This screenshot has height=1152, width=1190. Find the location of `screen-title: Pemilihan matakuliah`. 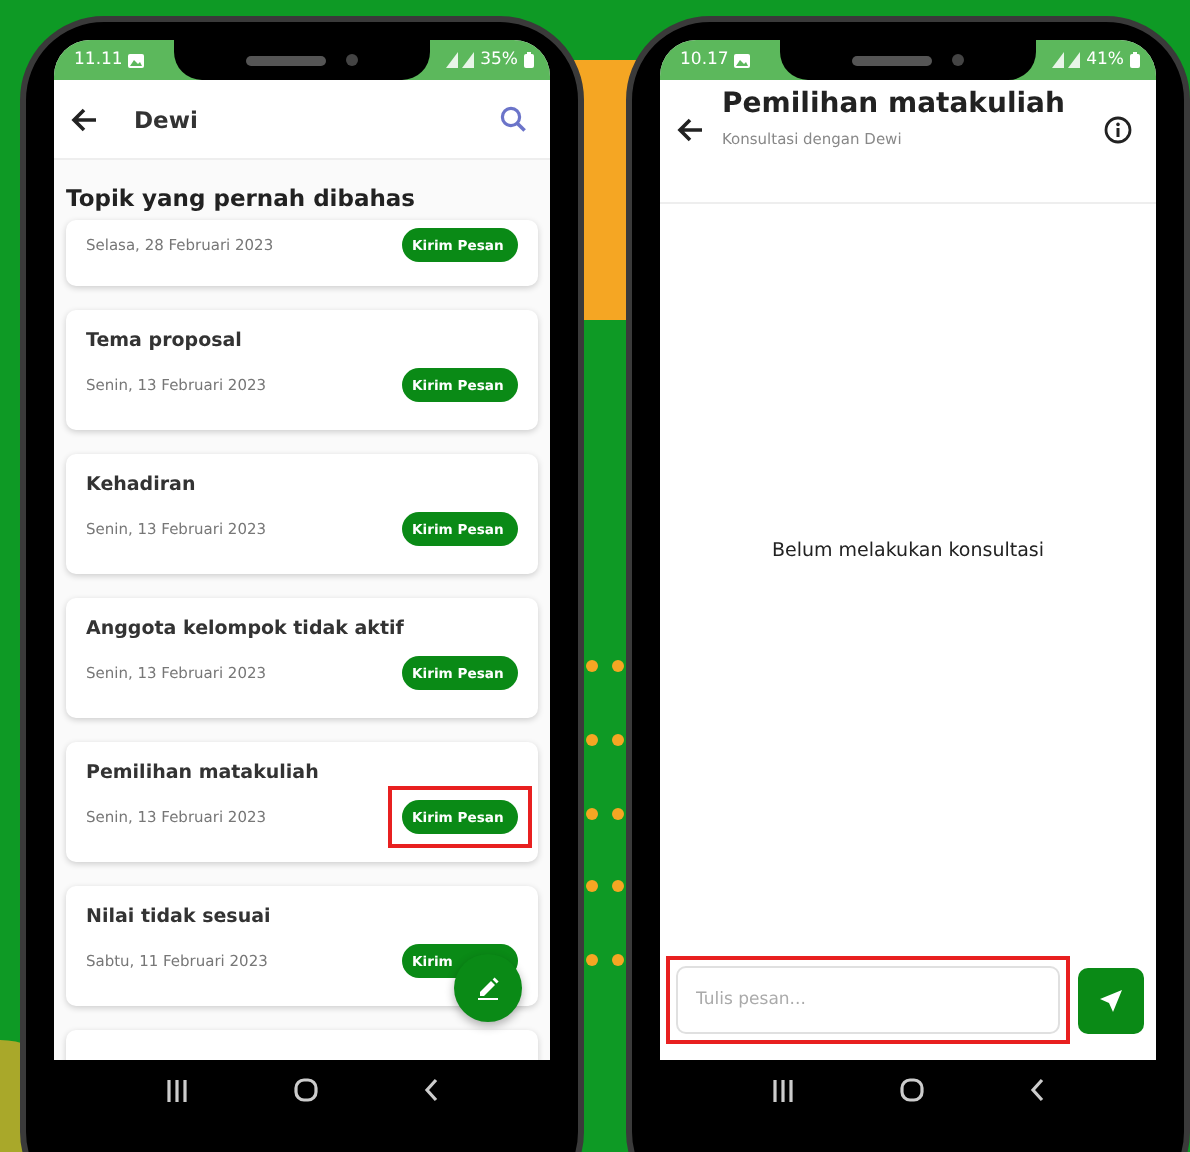

screen-title: Pemilihan matakuliah is located at coordinates (894, 104).